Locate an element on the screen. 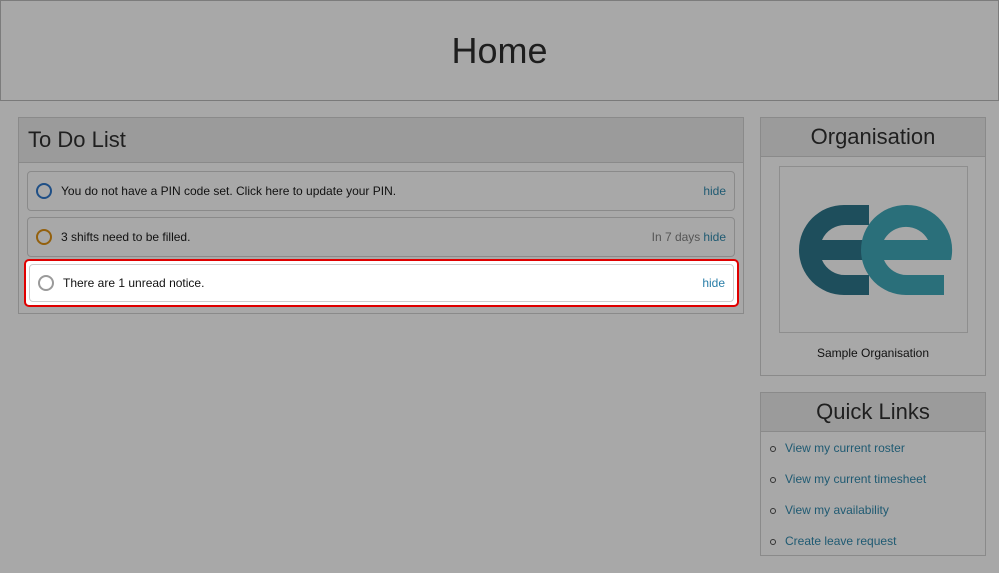  organisation-panel: Organisation Sample Organisation is located at coordinates (873, 246).